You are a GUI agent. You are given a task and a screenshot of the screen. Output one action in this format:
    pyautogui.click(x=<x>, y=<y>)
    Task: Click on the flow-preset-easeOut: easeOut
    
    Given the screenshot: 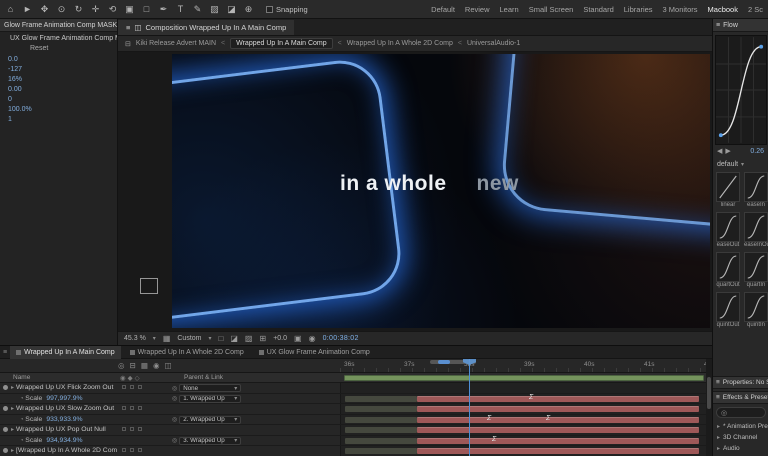 What is the action you would take?
    pyautogui.click(x=728, y=230)
    